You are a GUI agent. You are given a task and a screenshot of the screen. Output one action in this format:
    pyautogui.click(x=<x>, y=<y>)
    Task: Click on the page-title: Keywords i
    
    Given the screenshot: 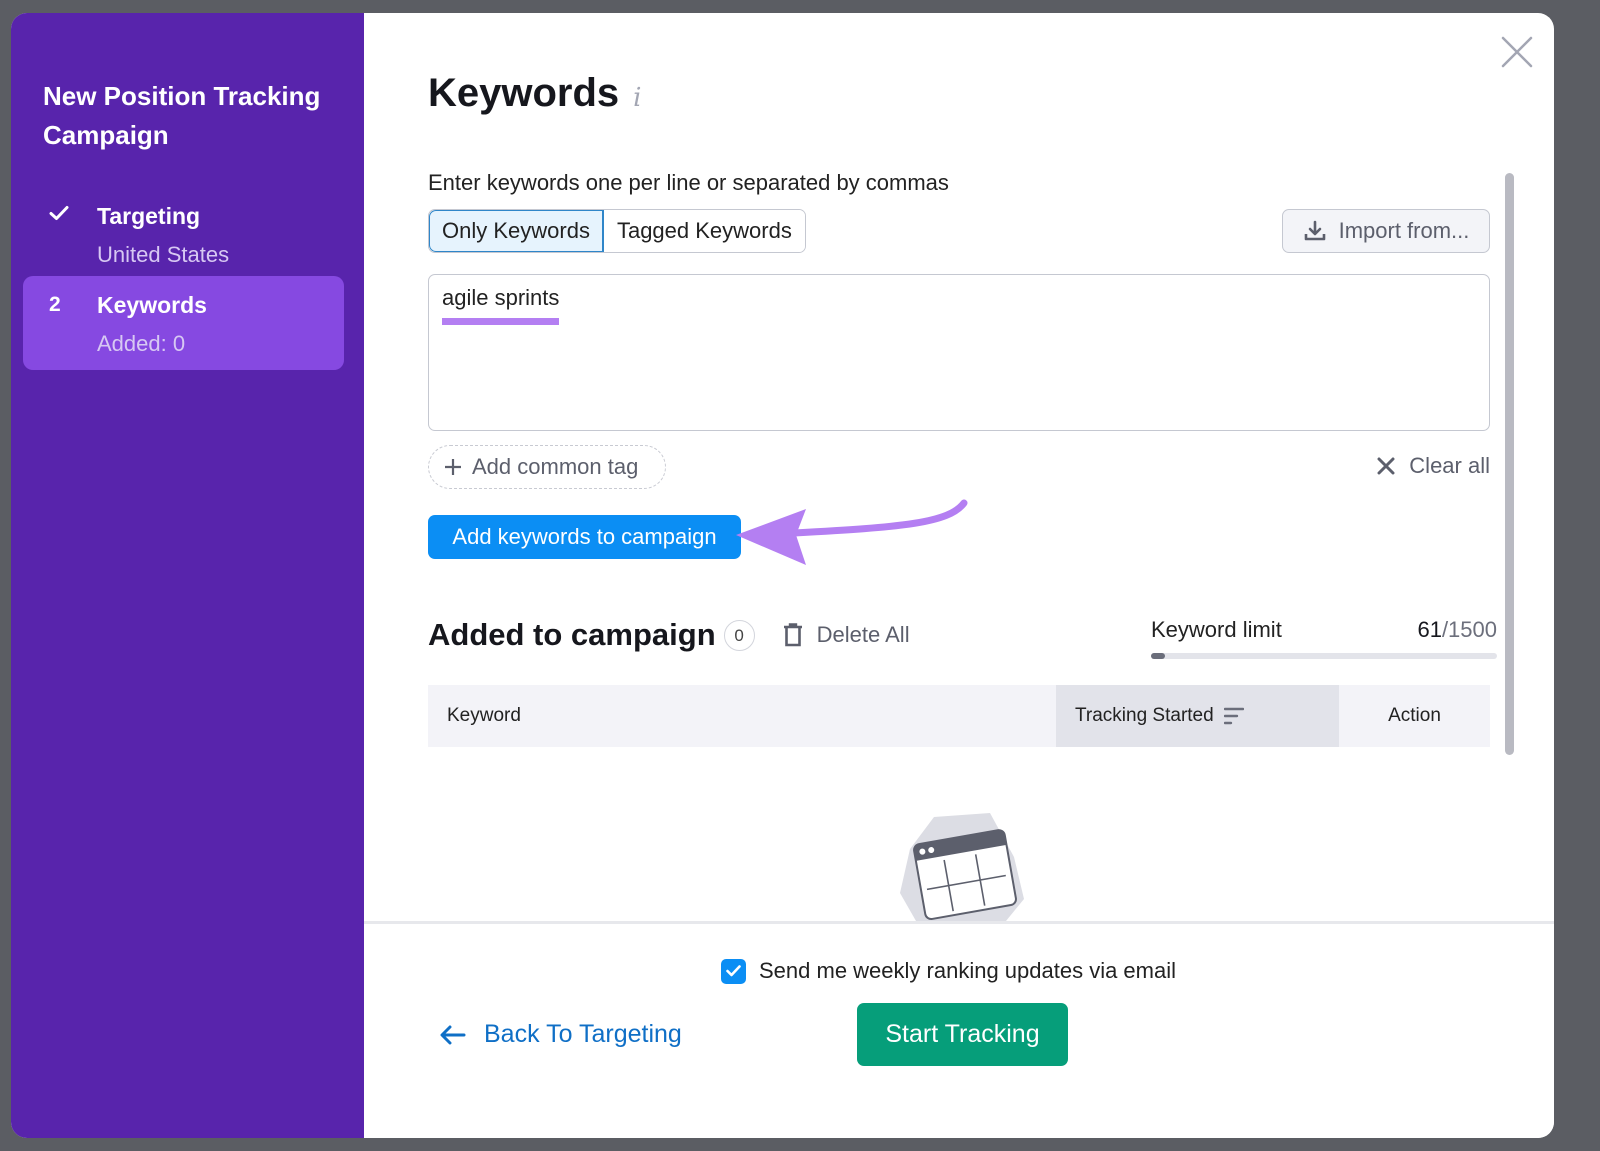 What is the action you would take?
    pyautogui.click(x=535, y=93)
    